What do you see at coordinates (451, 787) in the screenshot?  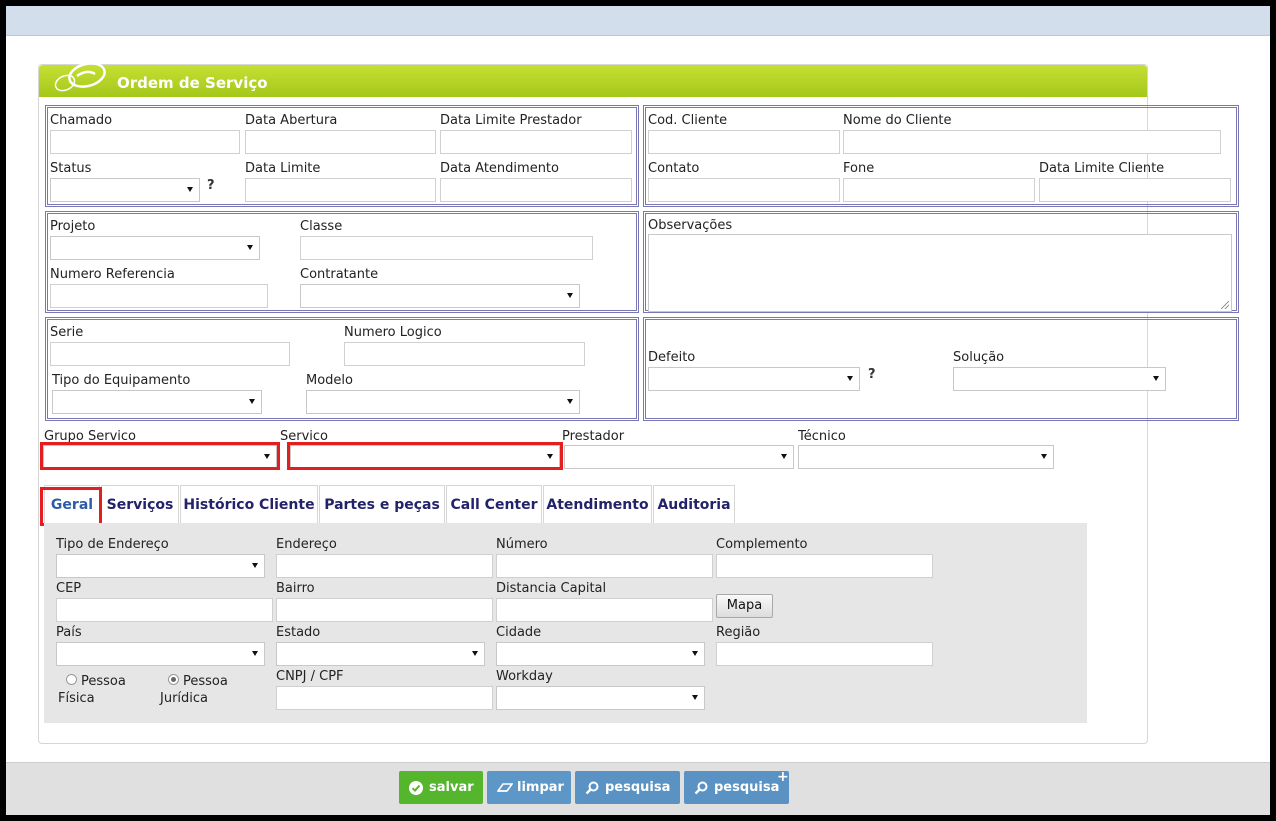 I see `salvar-label: salvar` at bounding box center [451, 787].